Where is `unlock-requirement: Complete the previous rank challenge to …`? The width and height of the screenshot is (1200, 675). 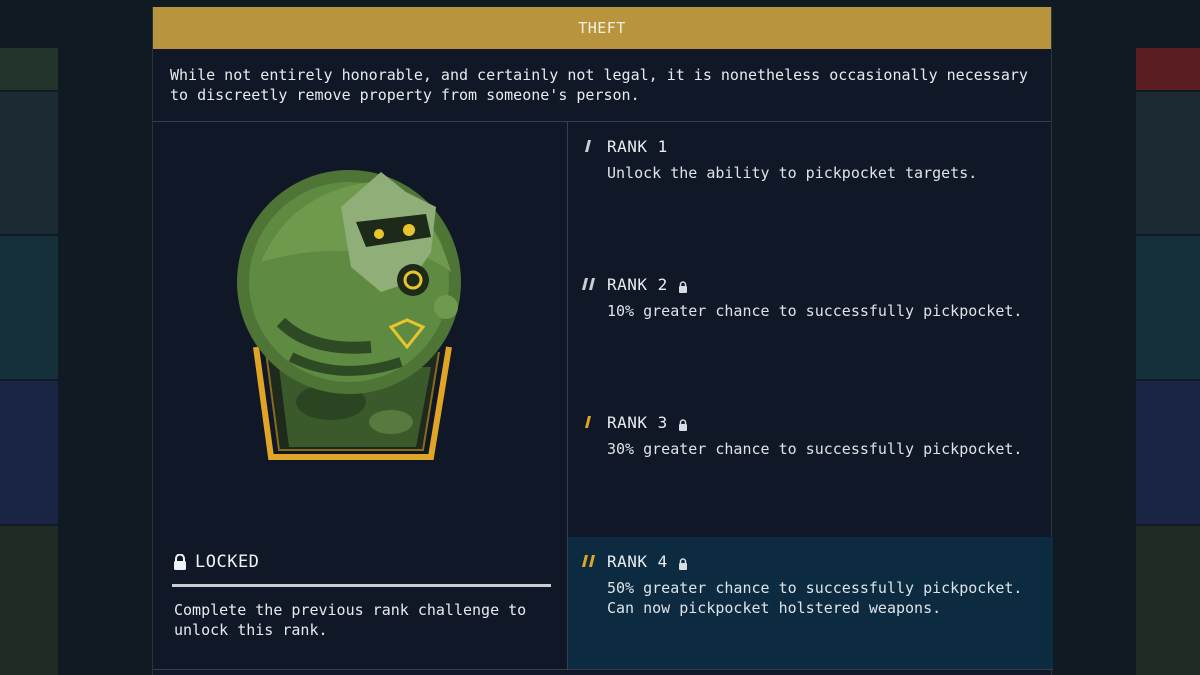 unlock-requirement: Complete the previous rank challenge to … is located at coordinates (350, 620).